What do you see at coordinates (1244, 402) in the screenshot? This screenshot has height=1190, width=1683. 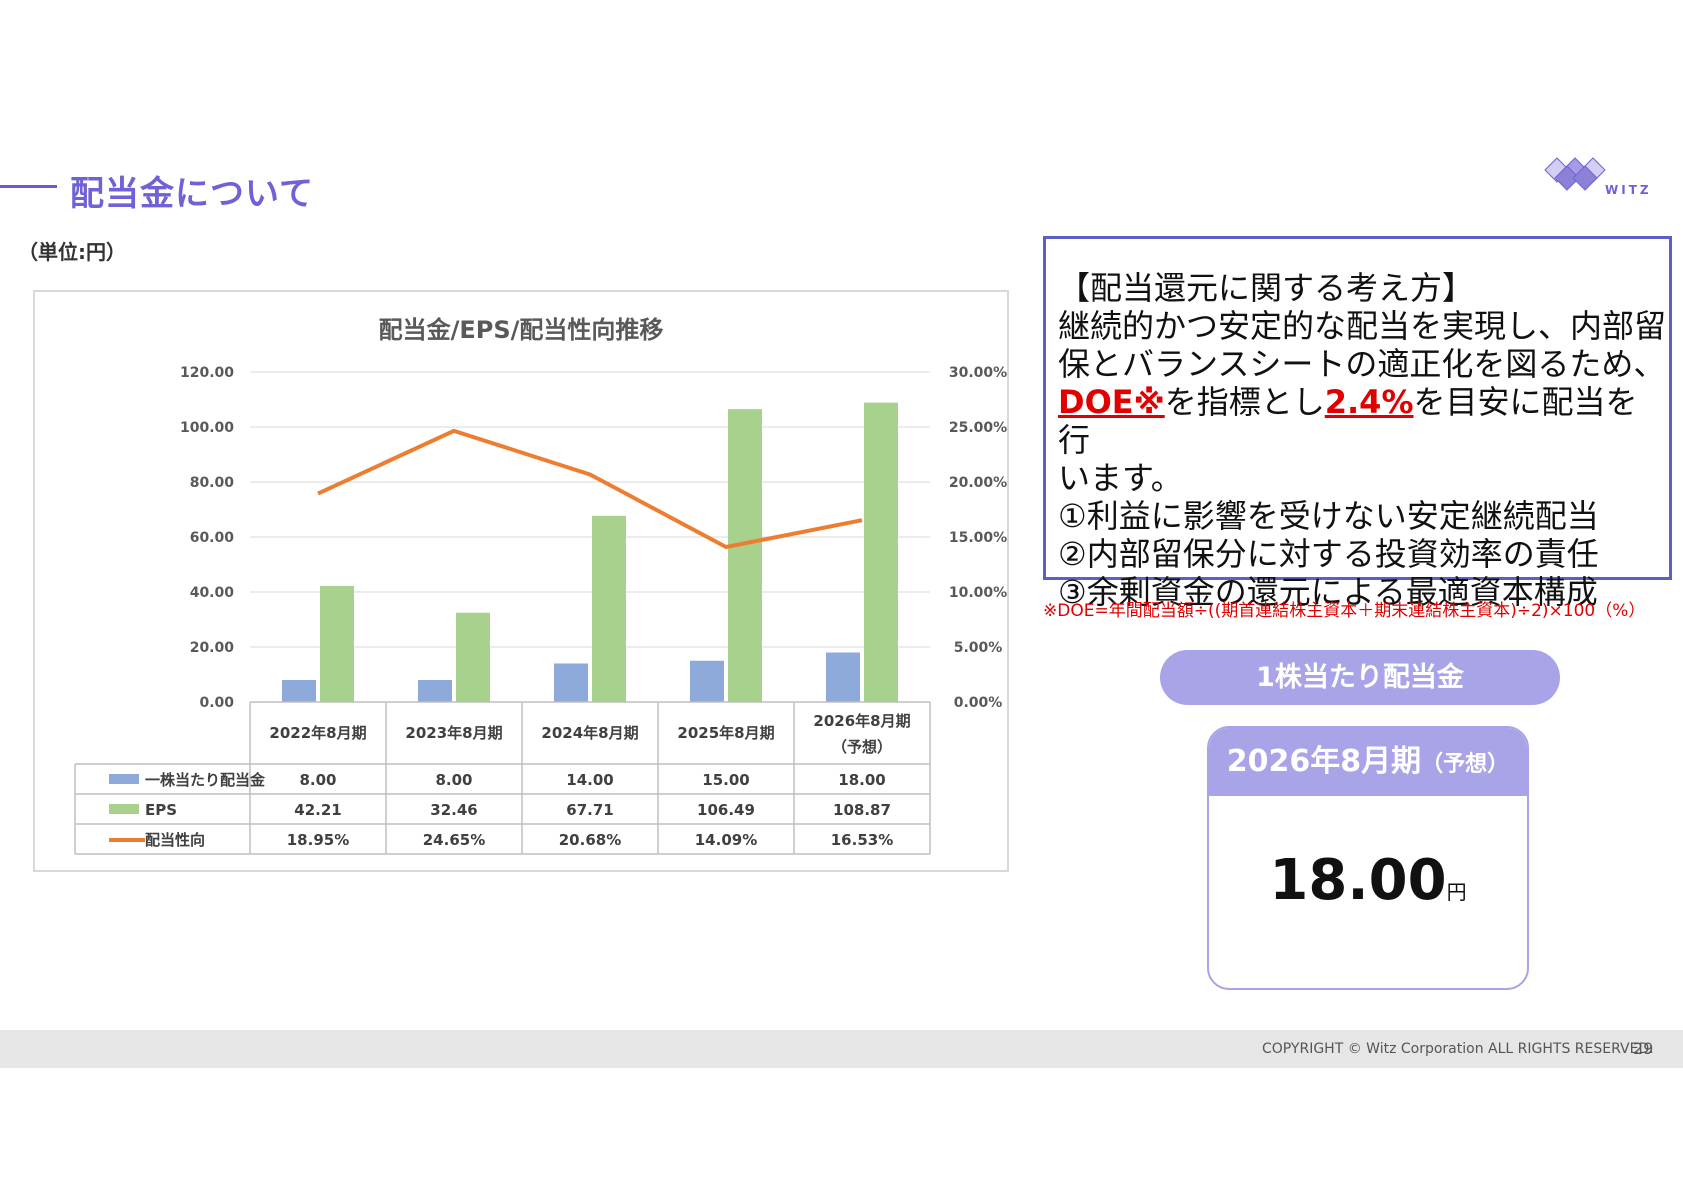 I see `policy-fragment: を指標とし` at bounding box center [1244, 402].